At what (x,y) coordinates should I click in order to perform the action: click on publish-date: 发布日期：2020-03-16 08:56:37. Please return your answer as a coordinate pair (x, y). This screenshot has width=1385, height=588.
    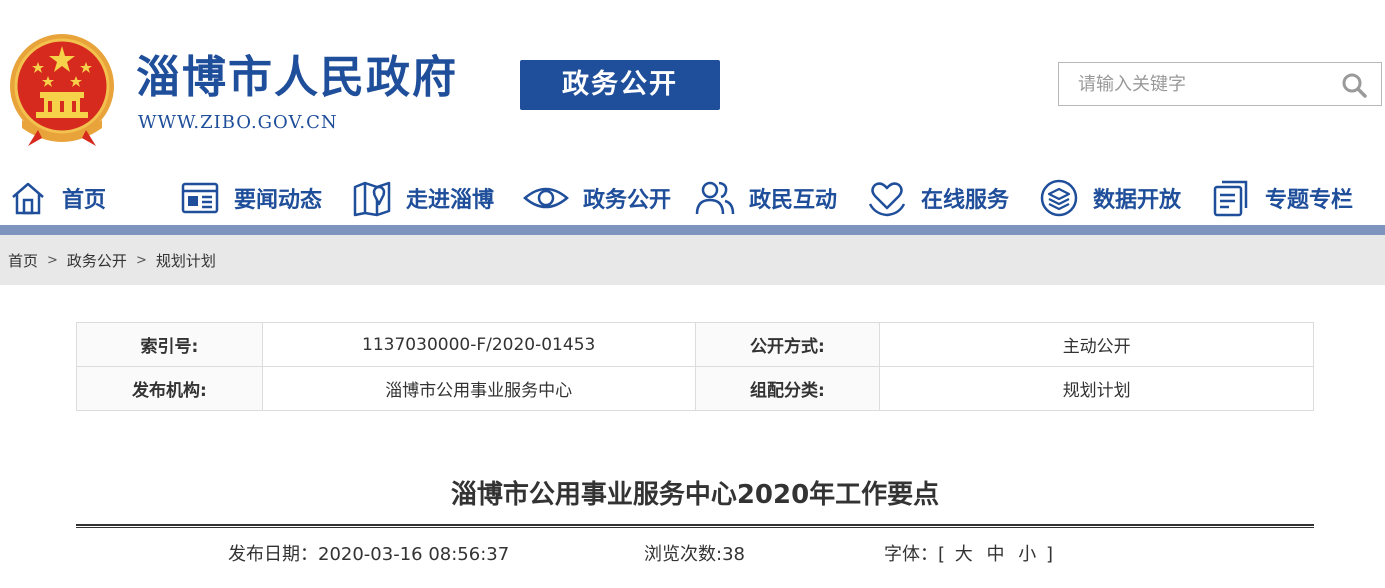
    Looking at the image, I should click on (369, 554).